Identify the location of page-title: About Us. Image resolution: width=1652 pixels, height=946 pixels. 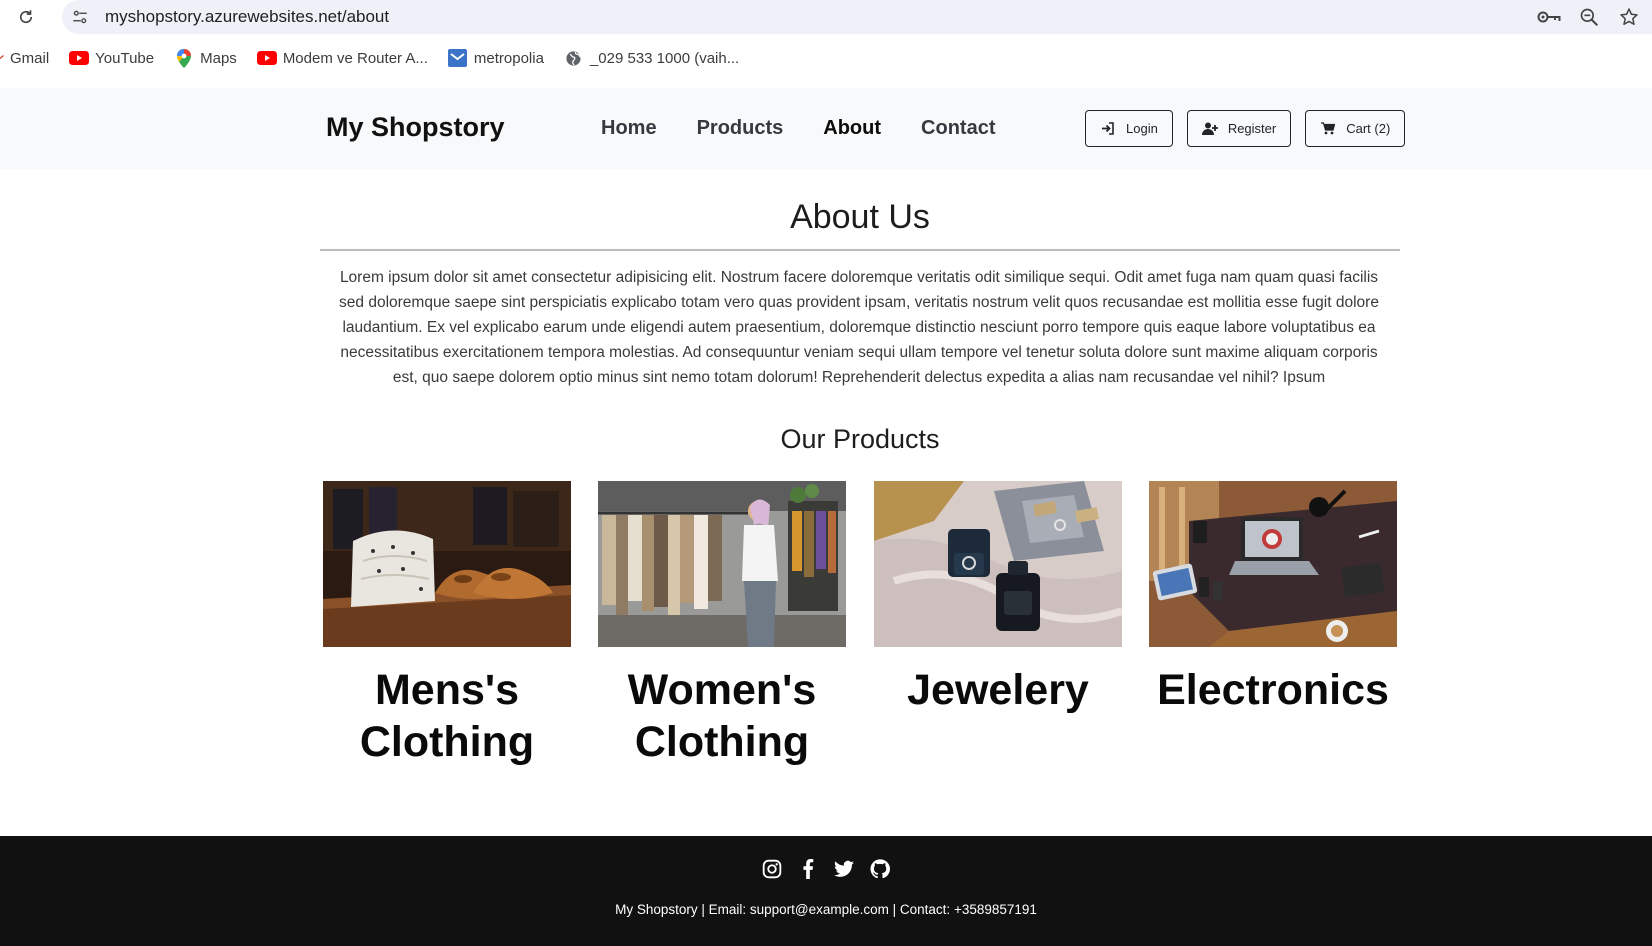
(860, 217).